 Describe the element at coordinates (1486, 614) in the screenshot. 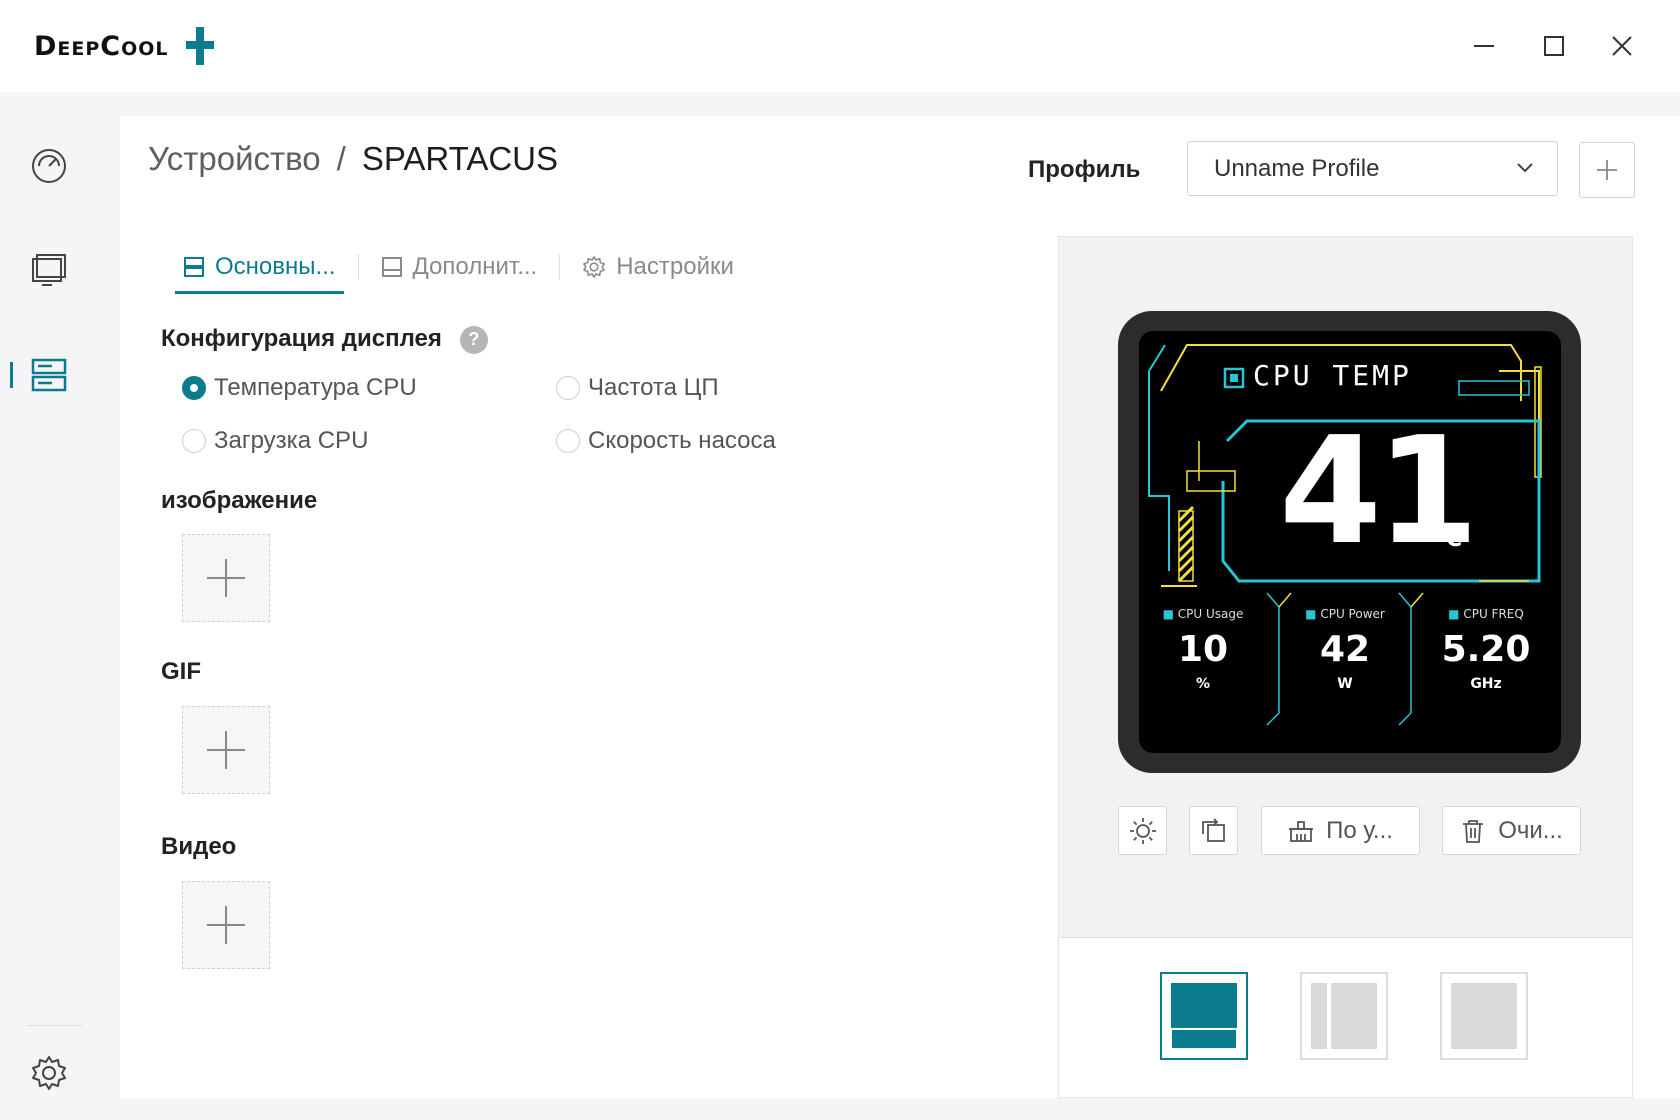

I see `stat-label: ■ CPU FREQ` at that location.